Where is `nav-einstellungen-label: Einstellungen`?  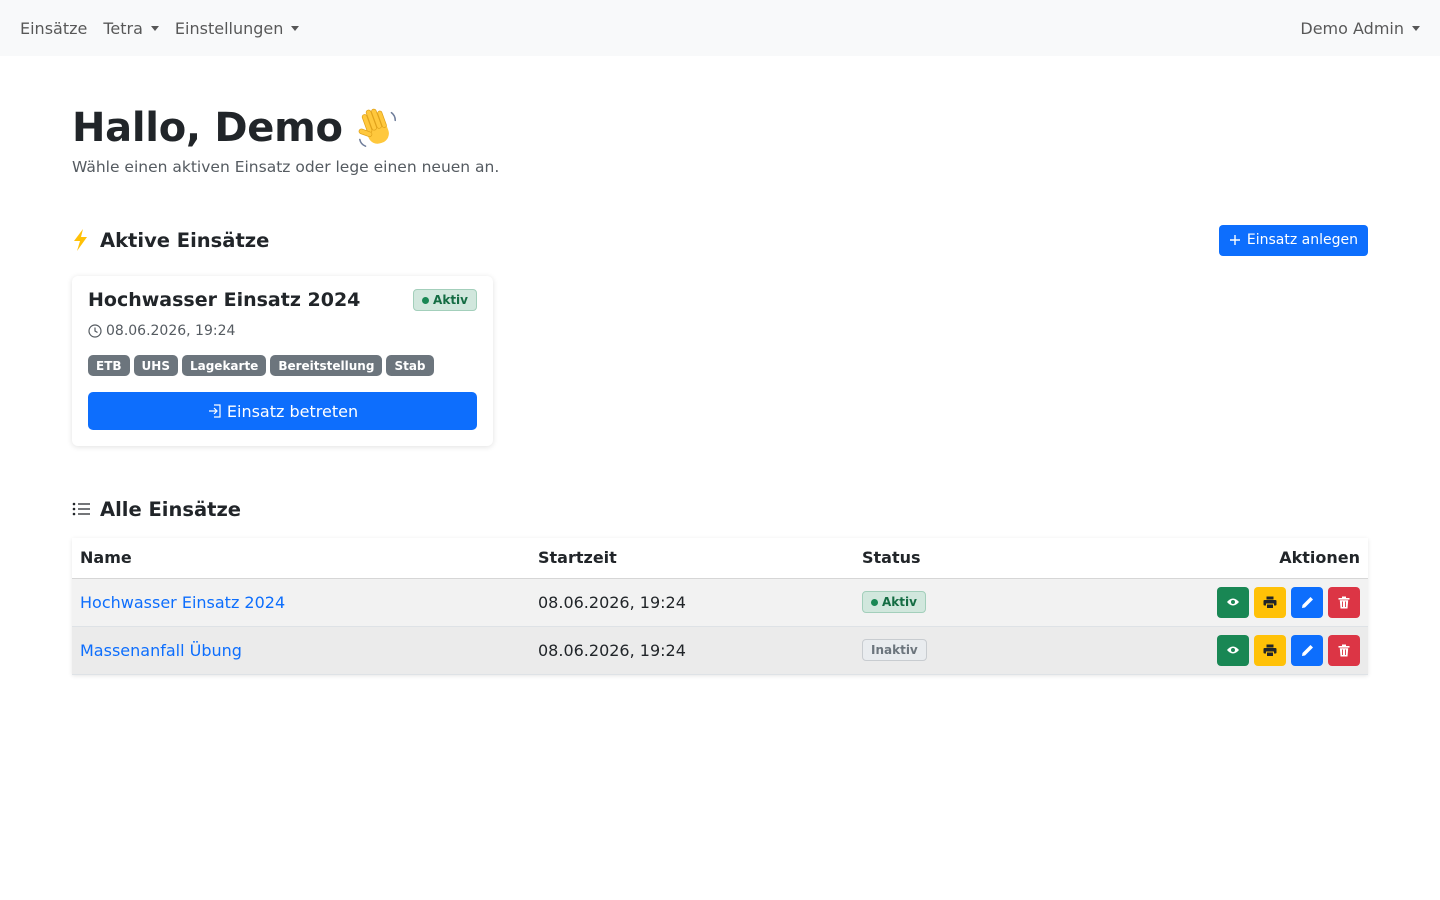 nav-einstellungen-label: Einstellungen is located at coordinates (229, 28).